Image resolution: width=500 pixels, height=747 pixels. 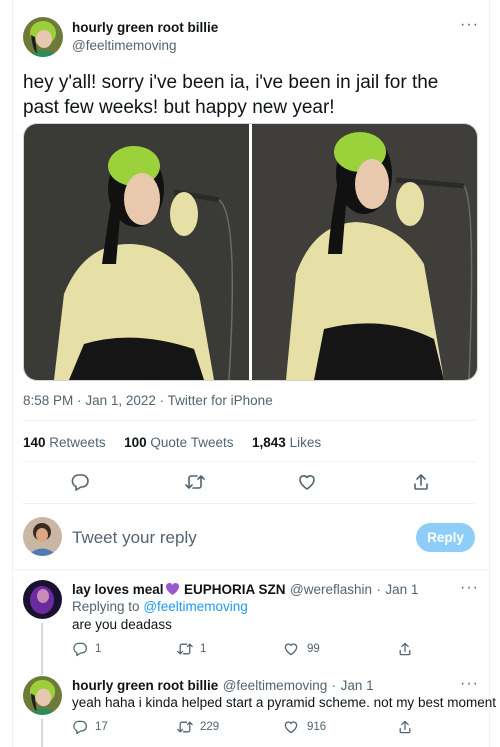 What do you see at coordinates (210, 727) in the screenshot?
I see `retweet-count: 229` at bounding box center [210, 727].